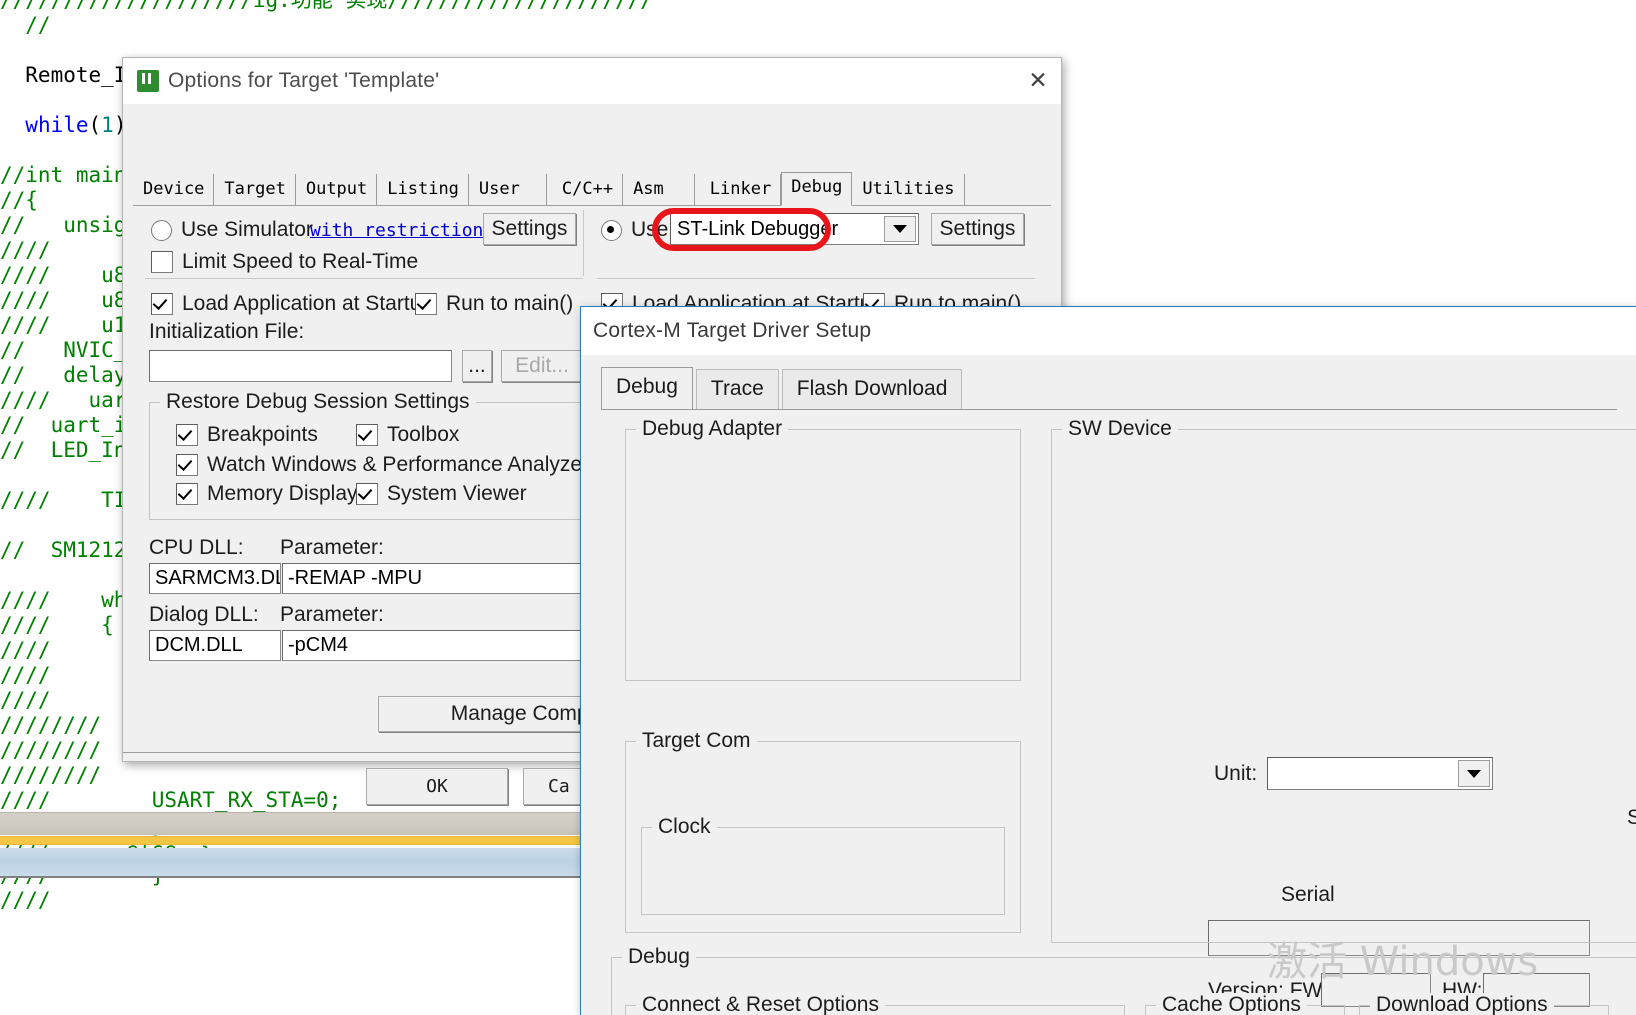 The width and height of the screenshot is (1636, 1015). I want to click on dialog-dll-label: Dialog DLL:, so click(204, 614).